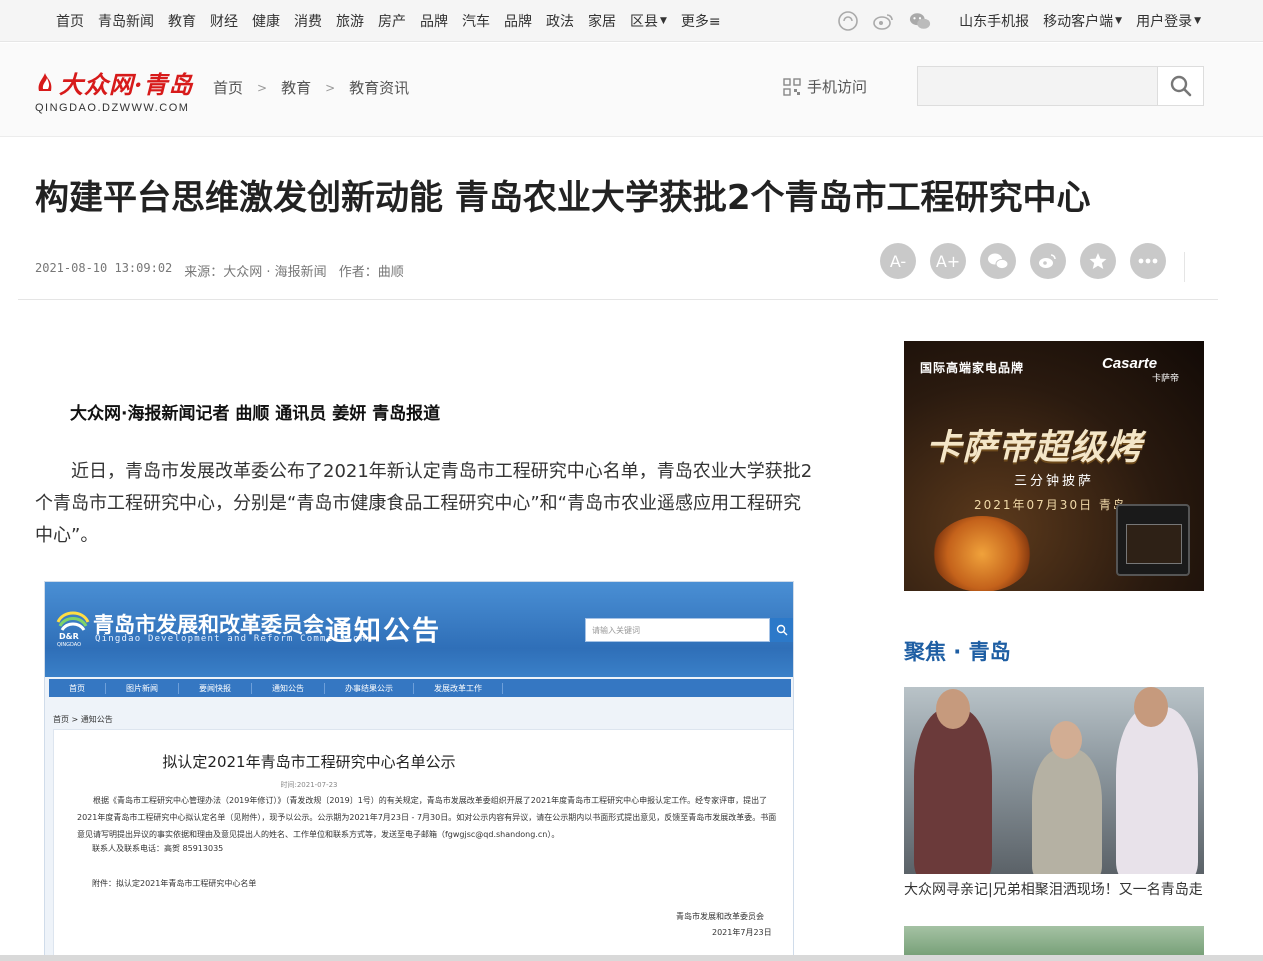 This screenshot has width=1263, height=961. Describe the element at coordinates (1130, 363) in the screenshot. I see `ad-brand-right: Casarte` at that location.